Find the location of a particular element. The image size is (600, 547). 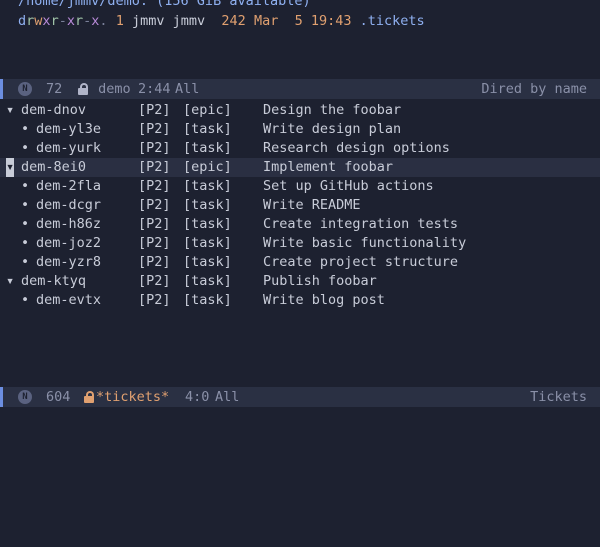

ticket-id: dem-ktyq is located at coordinates (54, 281).